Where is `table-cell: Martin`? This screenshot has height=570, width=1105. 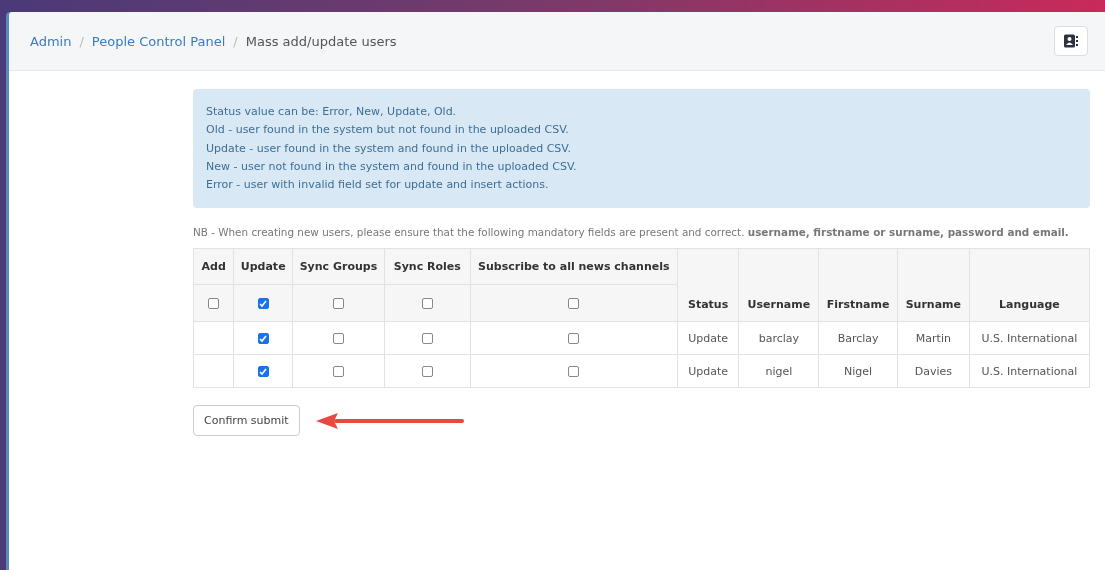 table-cell: Martin is located at coordinates (933, 338).